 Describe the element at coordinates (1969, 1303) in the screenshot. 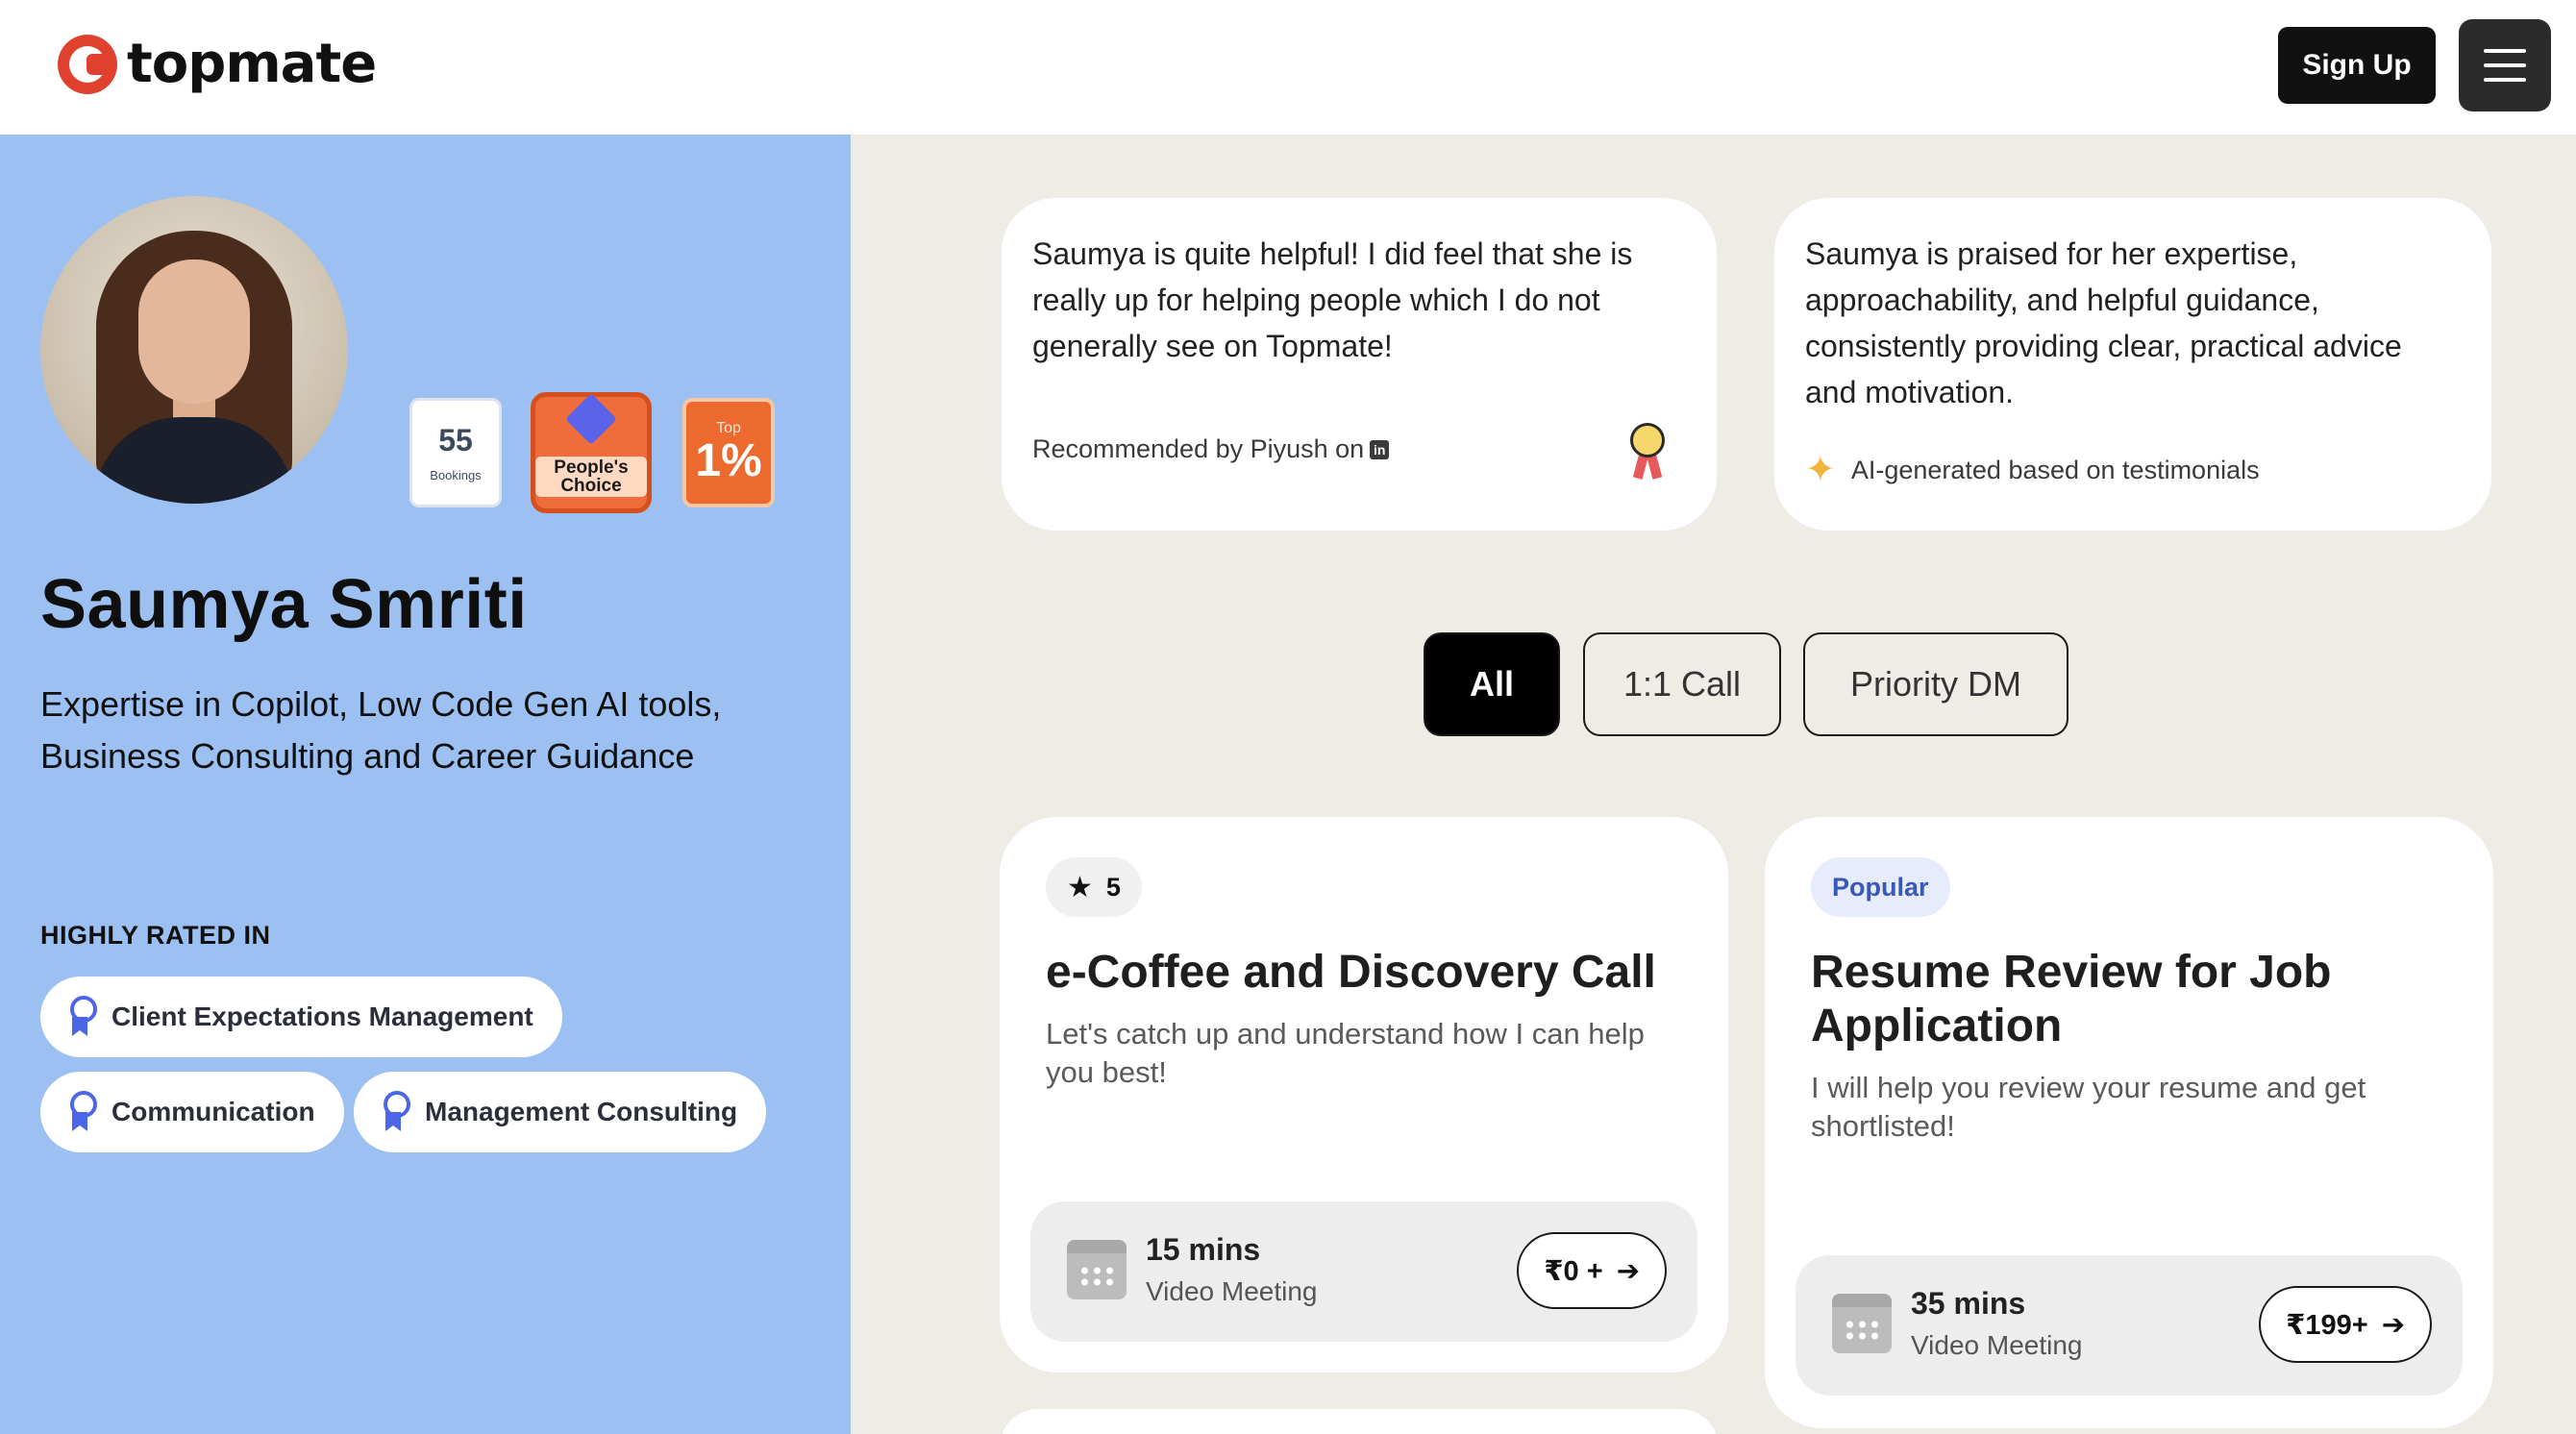

I see `meeting-duration: 35 mins` at that location.